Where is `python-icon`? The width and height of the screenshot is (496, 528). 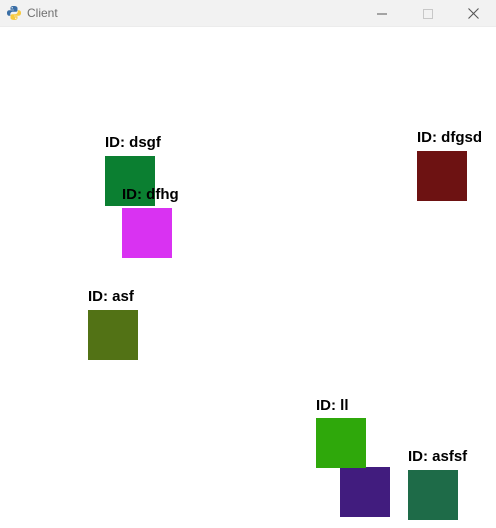
python-icon is located at coordinates (14, 13).